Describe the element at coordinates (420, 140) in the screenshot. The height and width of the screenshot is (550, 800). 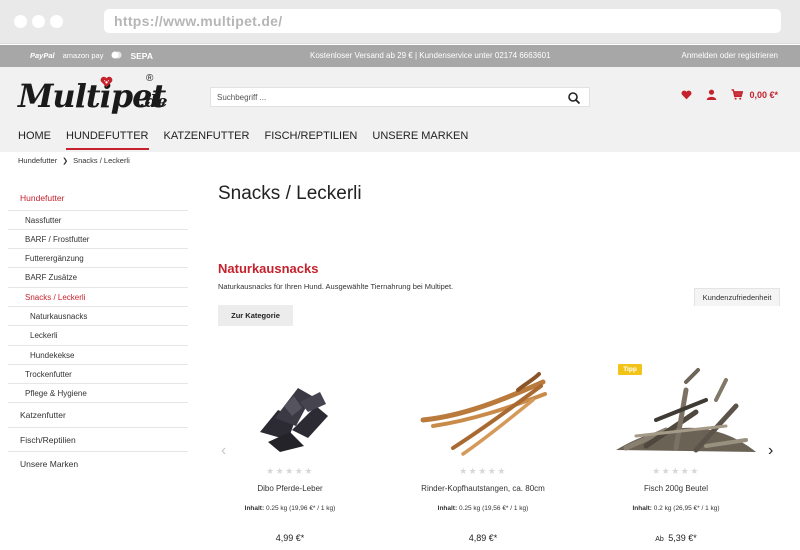
I see `nav-item-unsere-marken: UNSERE MARKEN` at that location.